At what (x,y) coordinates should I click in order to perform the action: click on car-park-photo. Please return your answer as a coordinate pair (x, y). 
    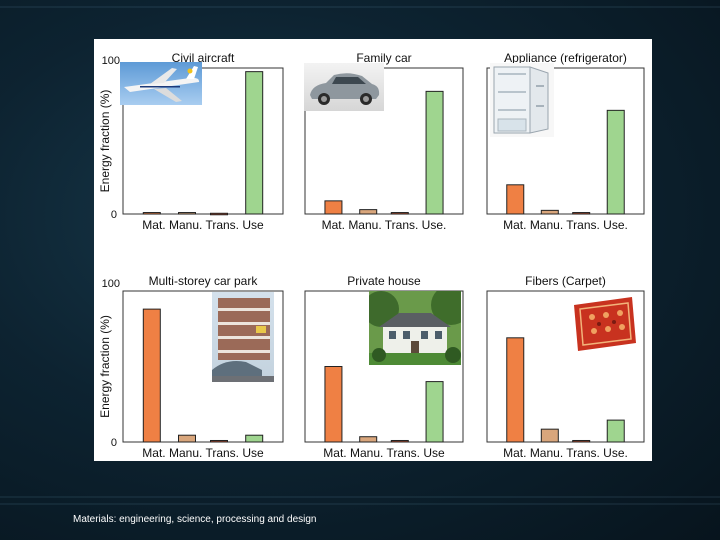
    Looking at the image, I should click on (243, 337).